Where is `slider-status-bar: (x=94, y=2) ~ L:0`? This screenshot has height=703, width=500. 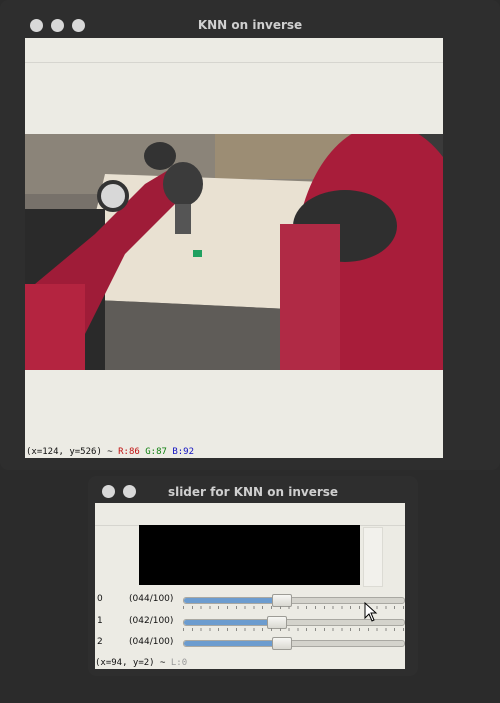 slider-status-bar: (x=94, y=2) ~ L:0 is located at coordinates (141, 663).